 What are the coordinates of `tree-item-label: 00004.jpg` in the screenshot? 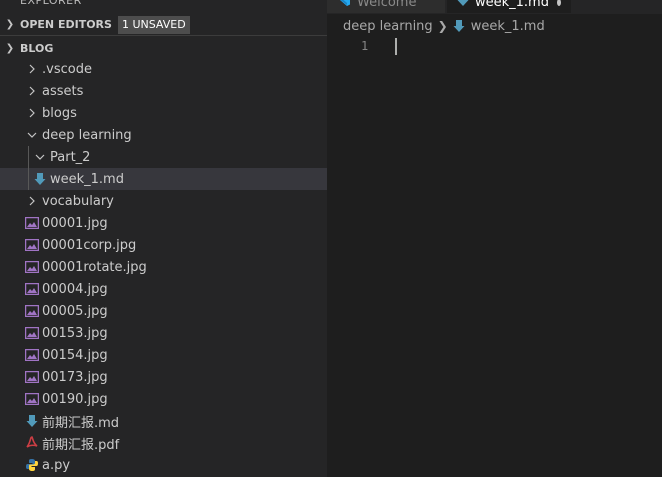 It's located at (75, 289).